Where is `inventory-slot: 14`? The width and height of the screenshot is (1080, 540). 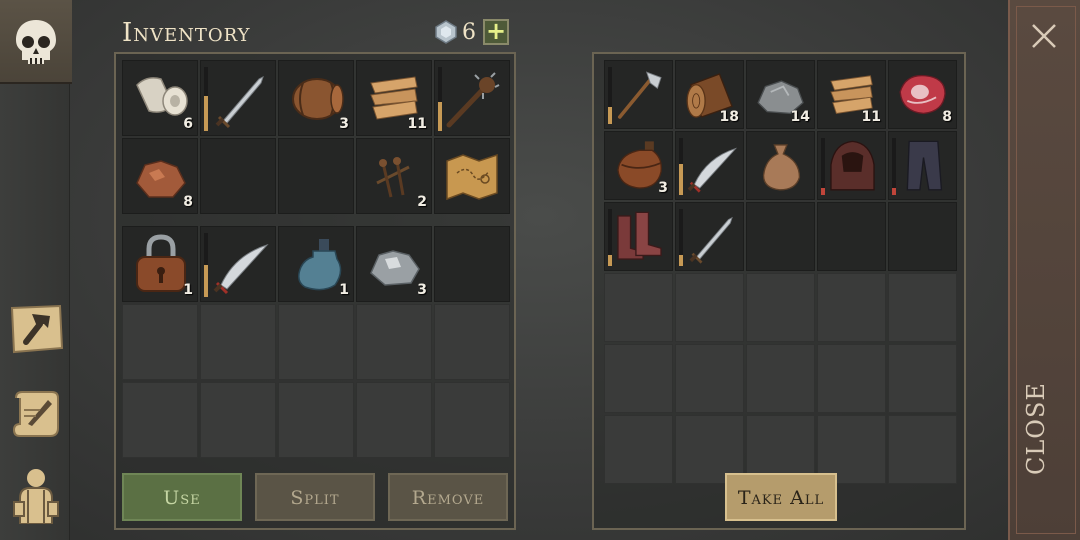
inventory-slot: 14 is located at coordinates (780, 94).